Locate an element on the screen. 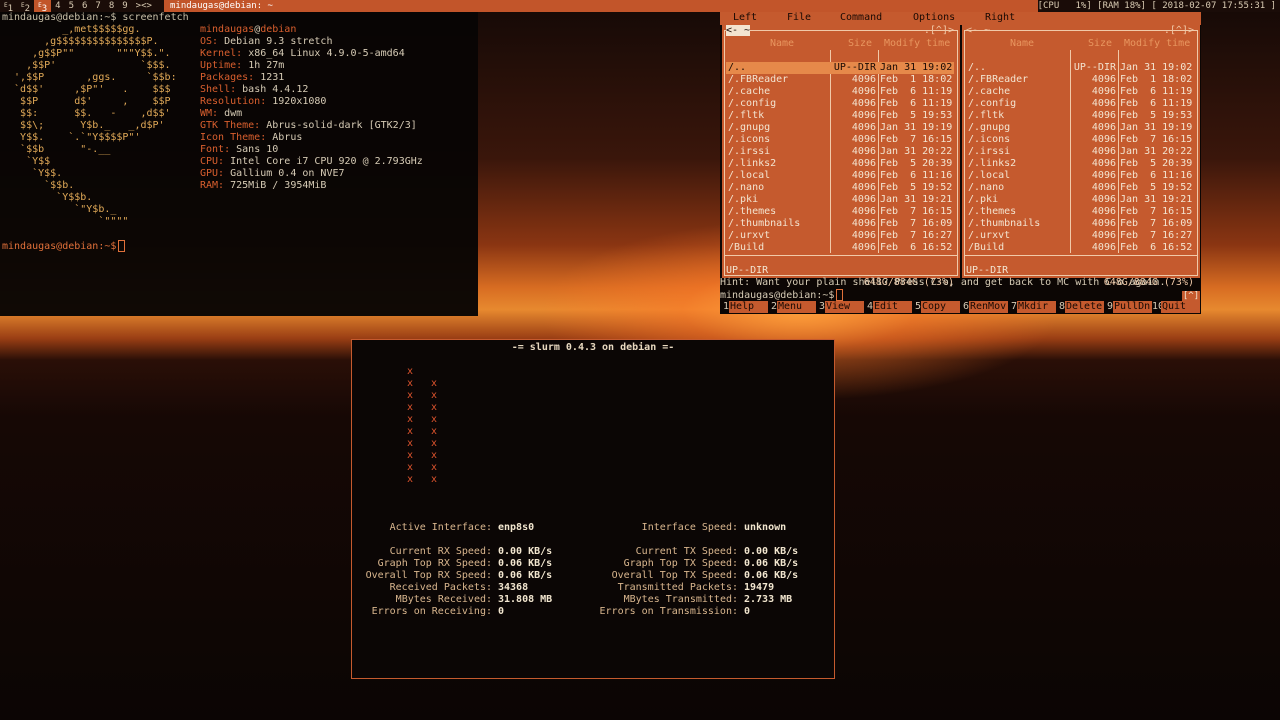  menu-left: Left is located at coordinates (745, 18).